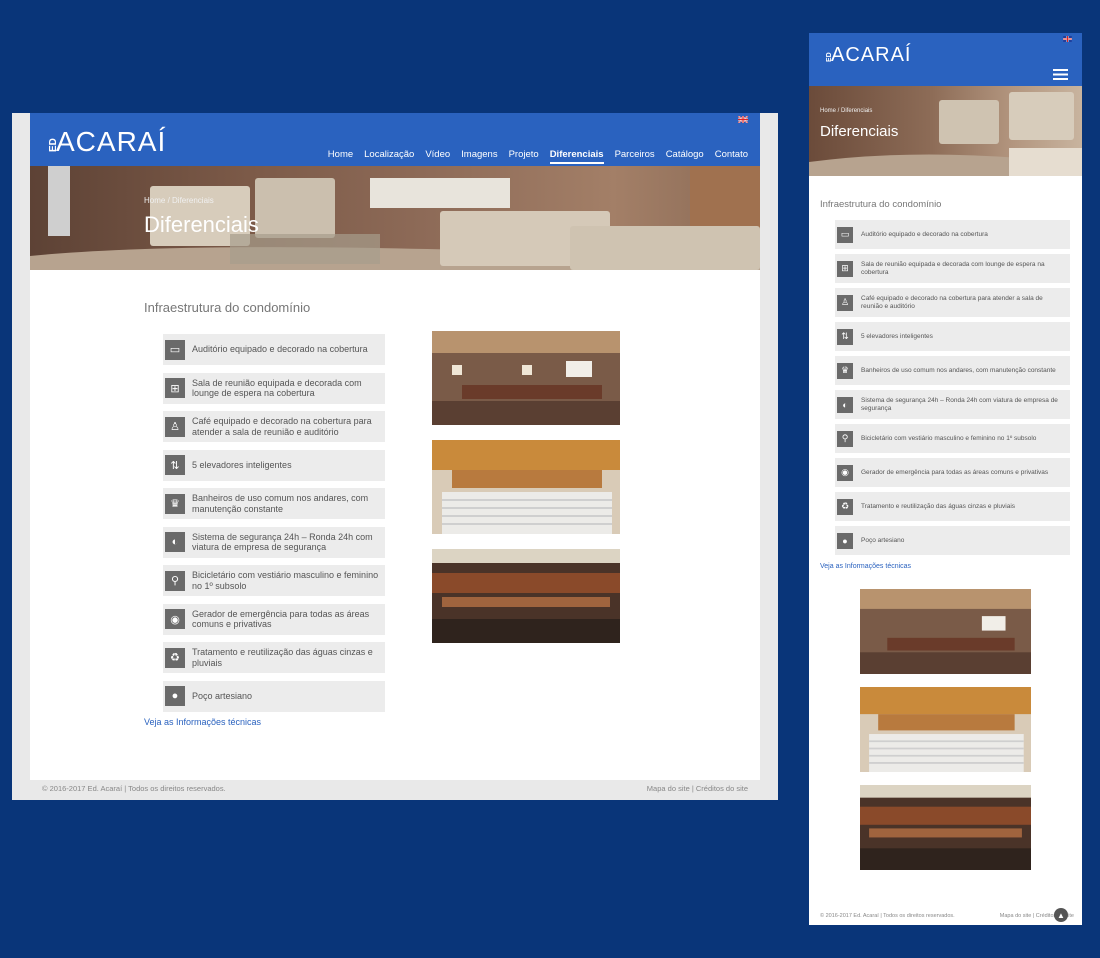 This screenshot has width=1100, height=958. What do you see at coordinates (731, 156) in the screenshot?
I see `nav-contato: Contato` at bounding box center [731, 156].